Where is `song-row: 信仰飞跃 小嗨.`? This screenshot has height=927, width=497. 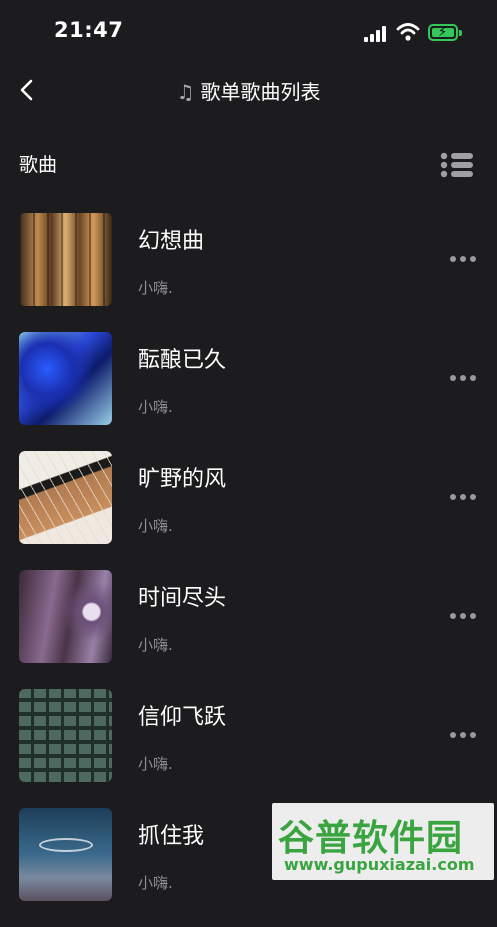
song-row: 信仰飞跃 小嗨. is located at coordinates (248, 748).